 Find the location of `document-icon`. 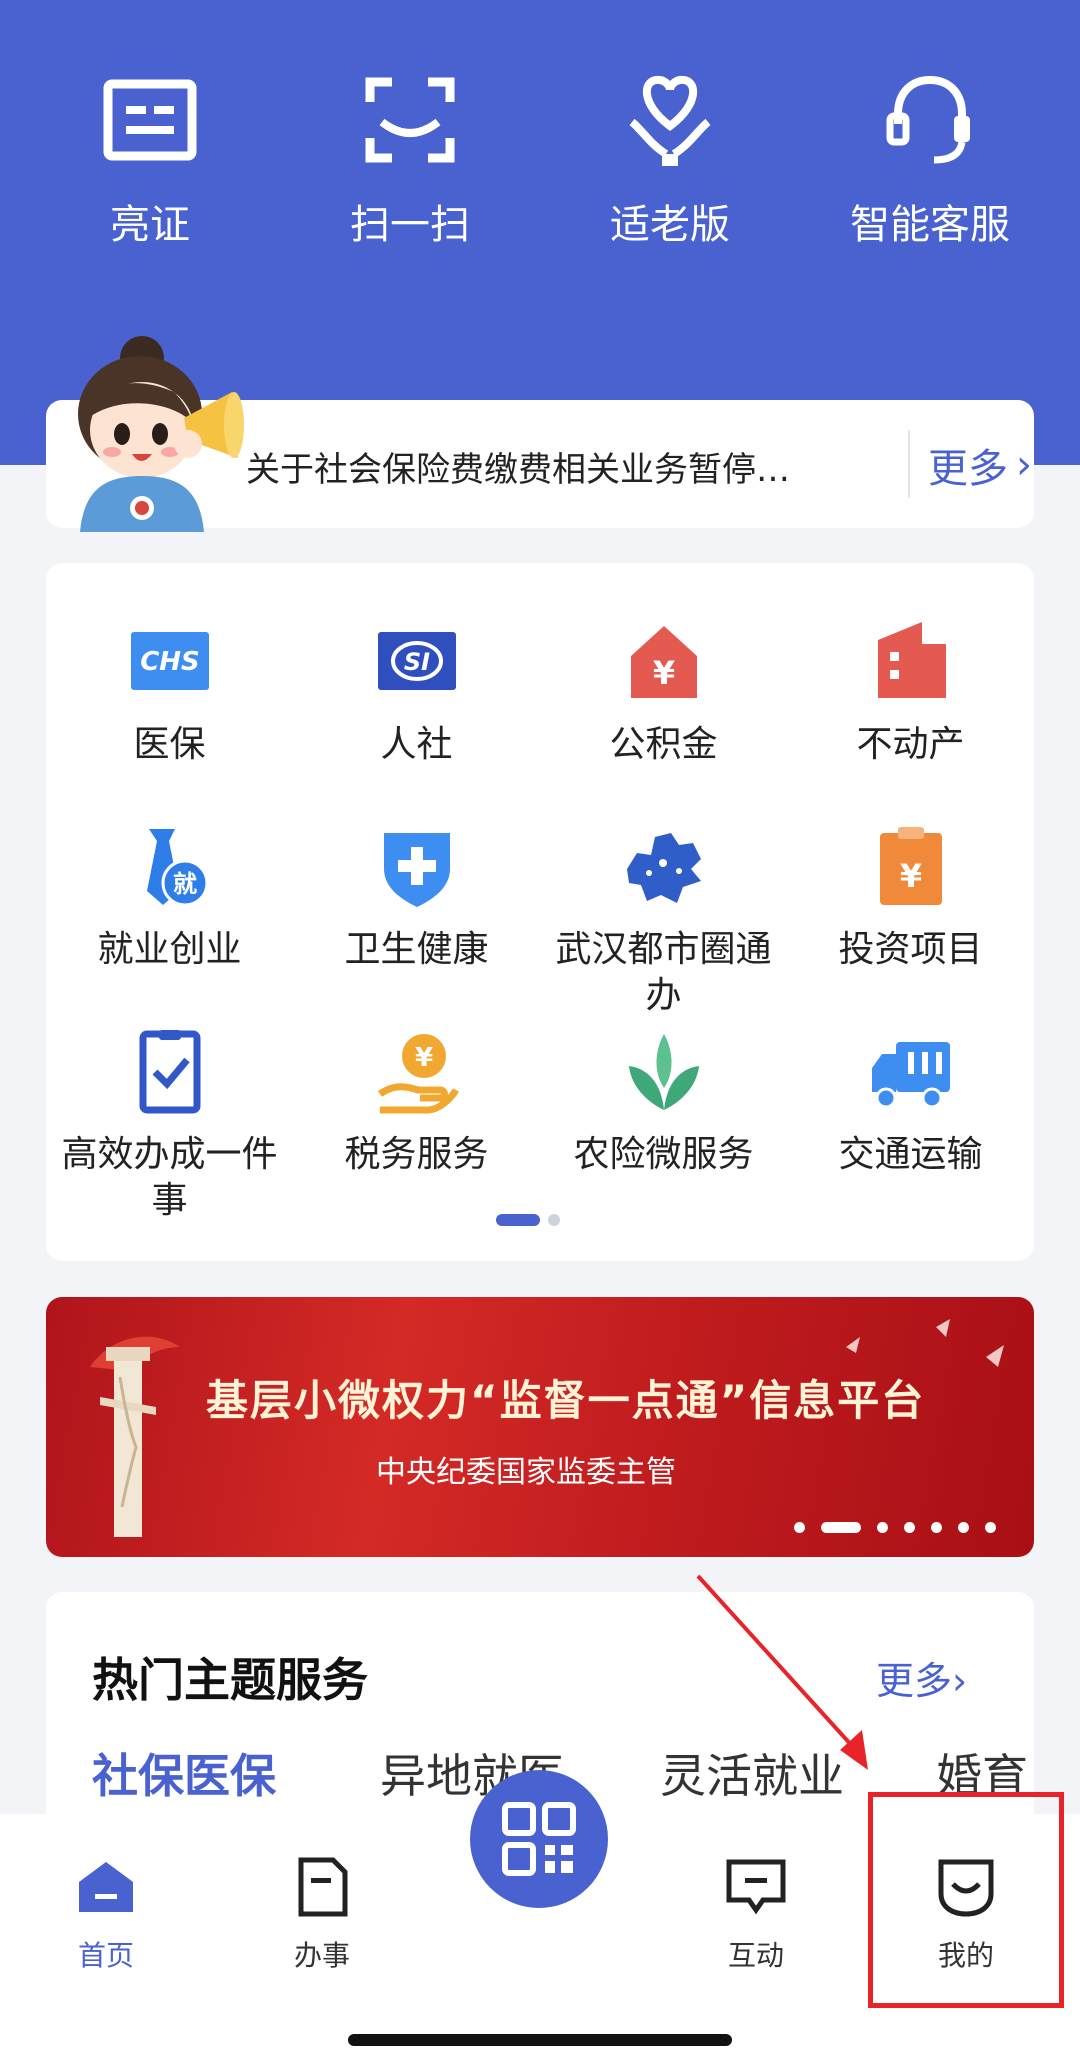

document-icon is located at coordinates (323, 1887).